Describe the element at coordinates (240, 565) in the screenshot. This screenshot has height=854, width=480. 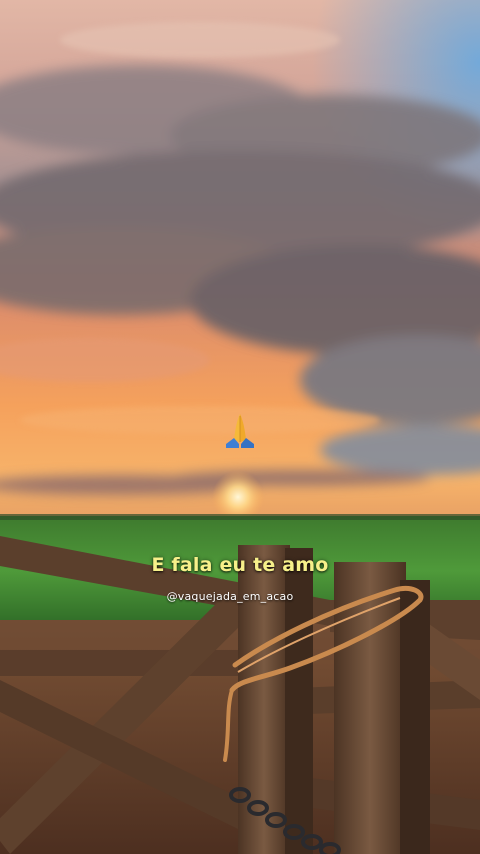
I see `caption-text: E fala eu te amo` at that location.